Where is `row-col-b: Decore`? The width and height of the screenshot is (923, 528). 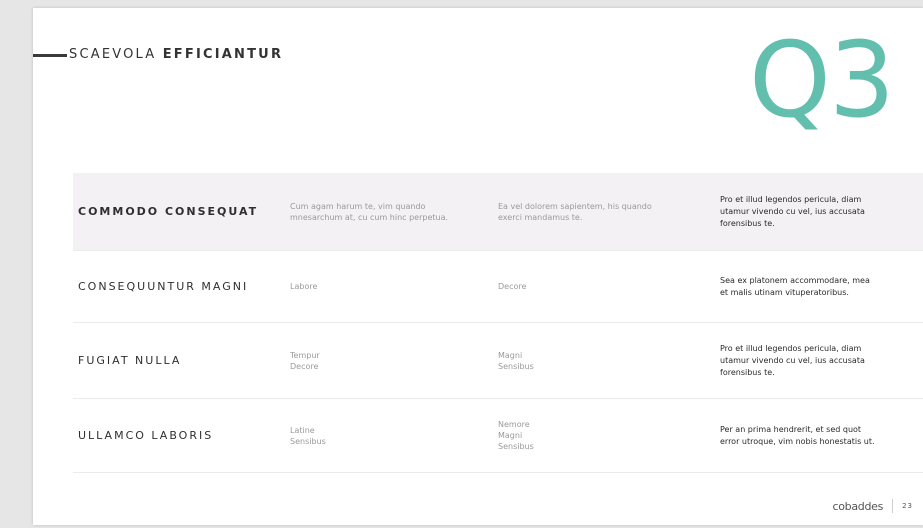
row-col-b: Decore is located at coordinates (609, 286).